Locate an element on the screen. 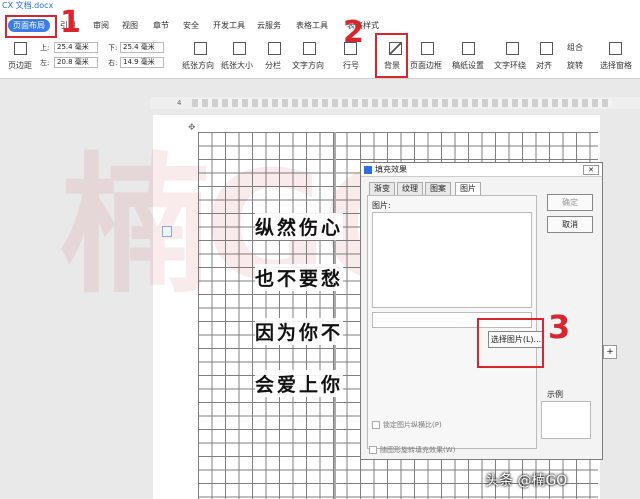 This screenshot has height=499, width=640. selection-pane-icon is located at coordinates (615, 48).